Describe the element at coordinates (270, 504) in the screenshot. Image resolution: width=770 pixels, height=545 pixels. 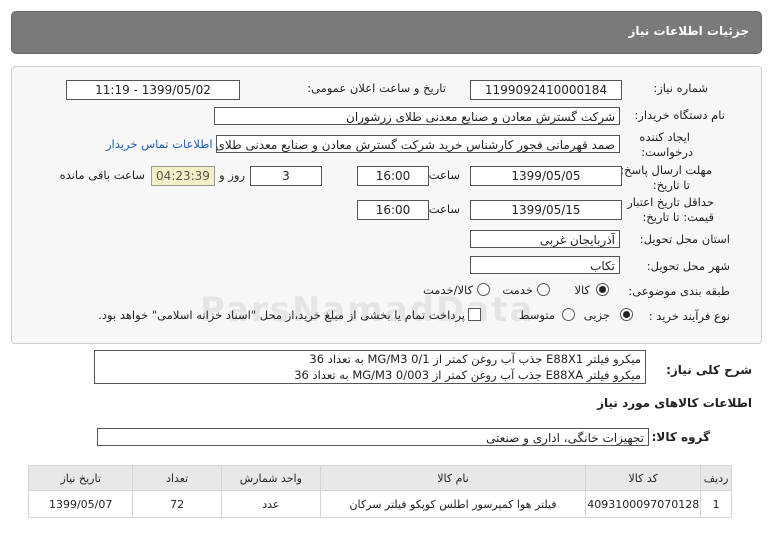
I see `cell-unit: عدد` at that location.